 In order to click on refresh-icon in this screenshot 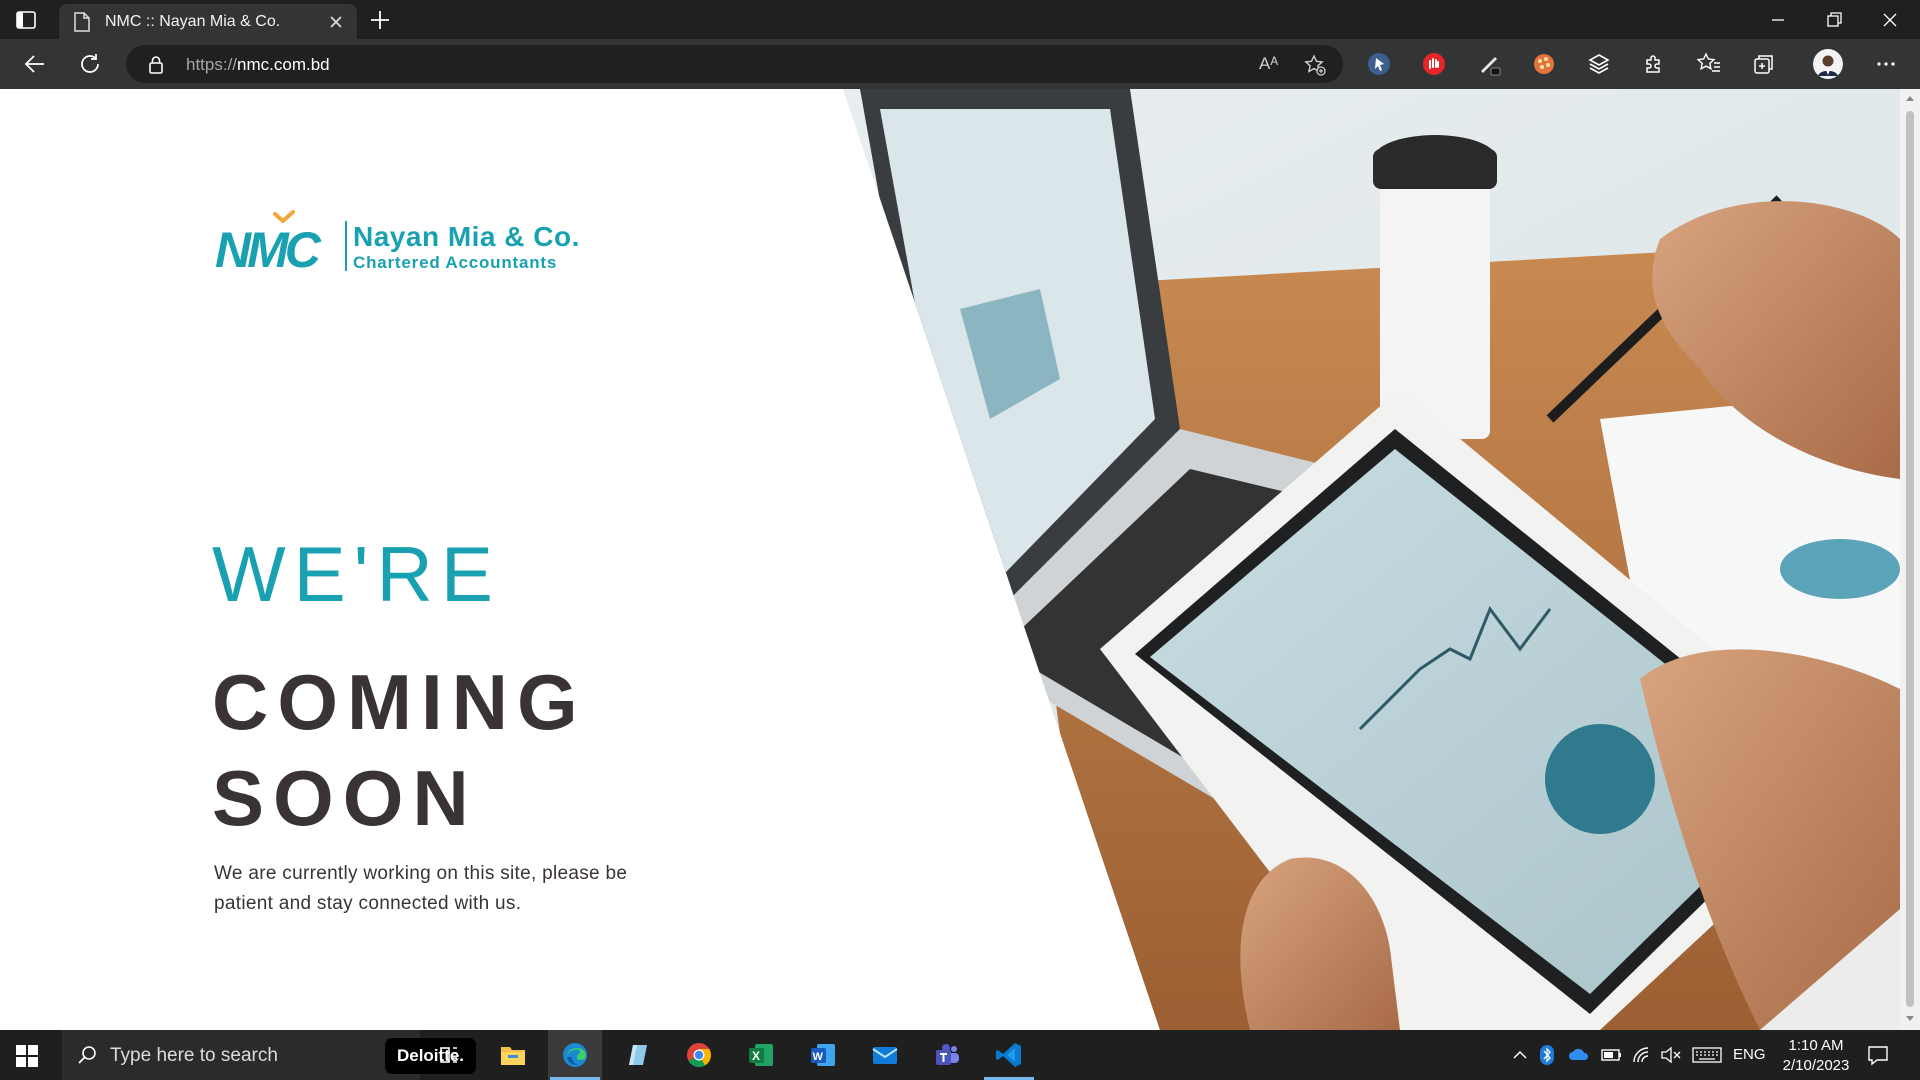, I will do `click(90, 64)`.